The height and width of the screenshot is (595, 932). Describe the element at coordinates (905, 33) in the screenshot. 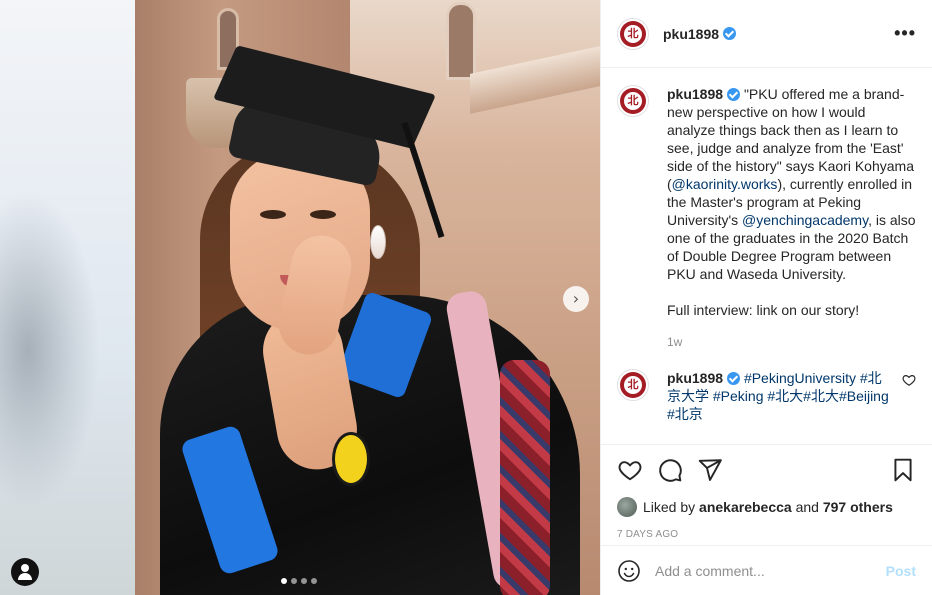

I see `more-options-icon: •••` at that location.